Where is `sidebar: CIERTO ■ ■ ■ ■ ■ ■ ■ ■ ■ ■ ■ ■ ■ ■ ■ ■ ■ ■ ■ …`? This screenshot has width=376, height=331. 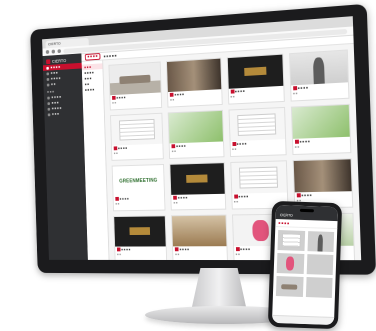
sidebar: CIERTO ■ ■ ■ ■ ■ ■ ■ ■ ■ ■ ■ ■ ■ ■ ■ ■ ■ ■ ■ … is located at coordinates (65, 156).